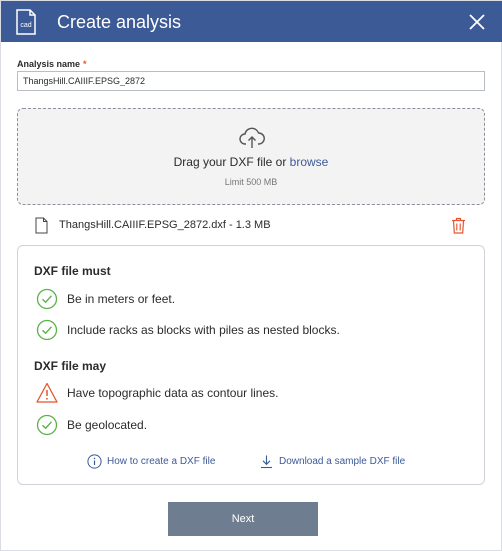 This screenshot has width=502, height=551. I want to click on dropzone-text: Drag your DXF file or browse, so click(251, 162).